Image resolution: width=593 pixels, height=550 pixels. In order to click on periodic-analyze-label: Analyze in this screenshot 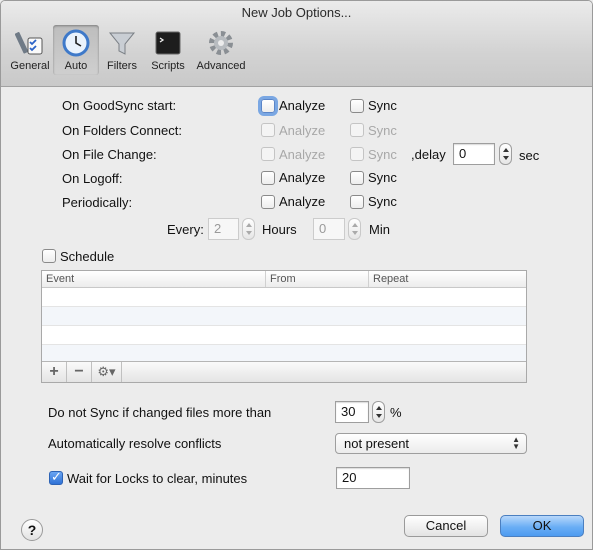, I will do `click(302, 201)`.